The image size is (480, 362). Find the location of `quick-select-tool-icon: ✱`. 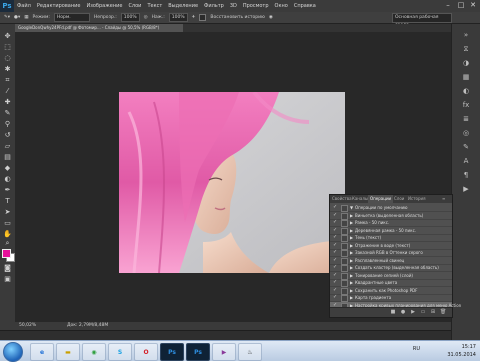

quick-select-tool-icon: ✱ is located at coordinates (7, 69).